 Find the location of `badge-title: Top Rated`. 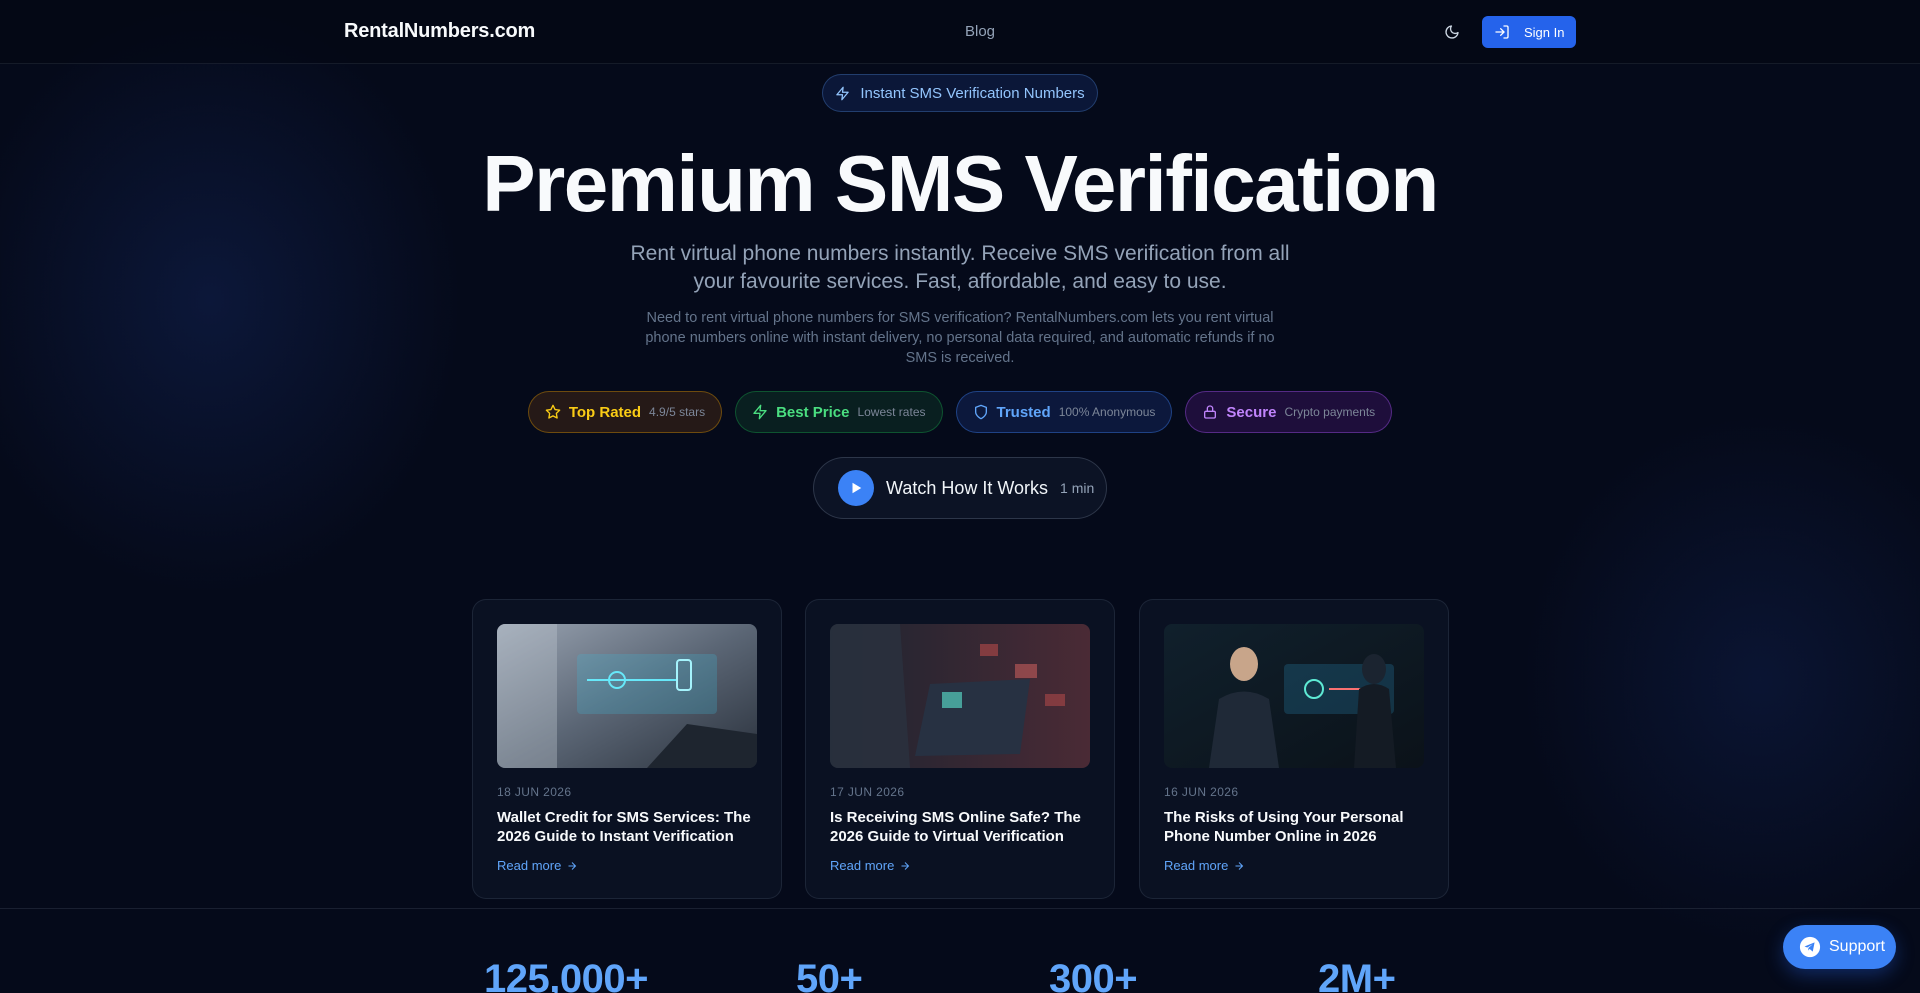

badge-title: Top Rated is located at coordinates (605, 412).